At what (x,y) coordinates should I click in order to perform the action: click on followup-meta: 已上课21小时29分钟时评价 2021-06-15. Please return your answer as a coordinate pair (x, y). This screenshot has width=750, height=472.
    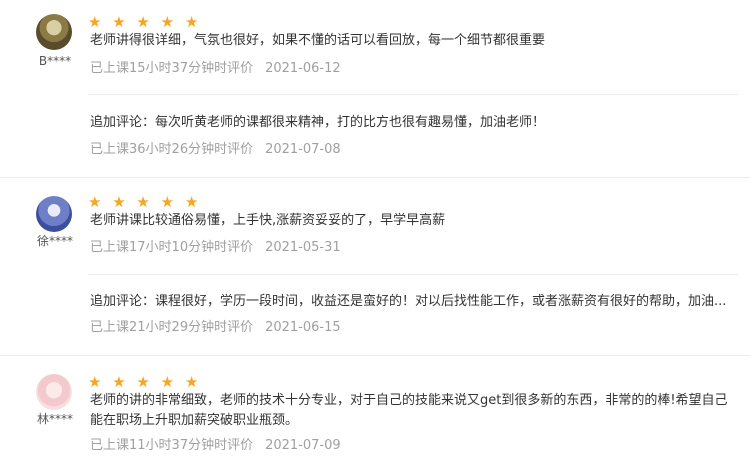
    Looking at the image, I should click on (215, 328).